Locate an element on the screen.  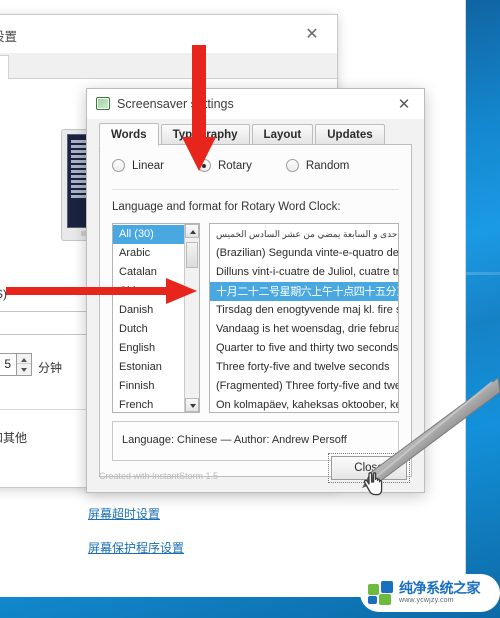
radio-random: Random is located at coordinates (317, 165).